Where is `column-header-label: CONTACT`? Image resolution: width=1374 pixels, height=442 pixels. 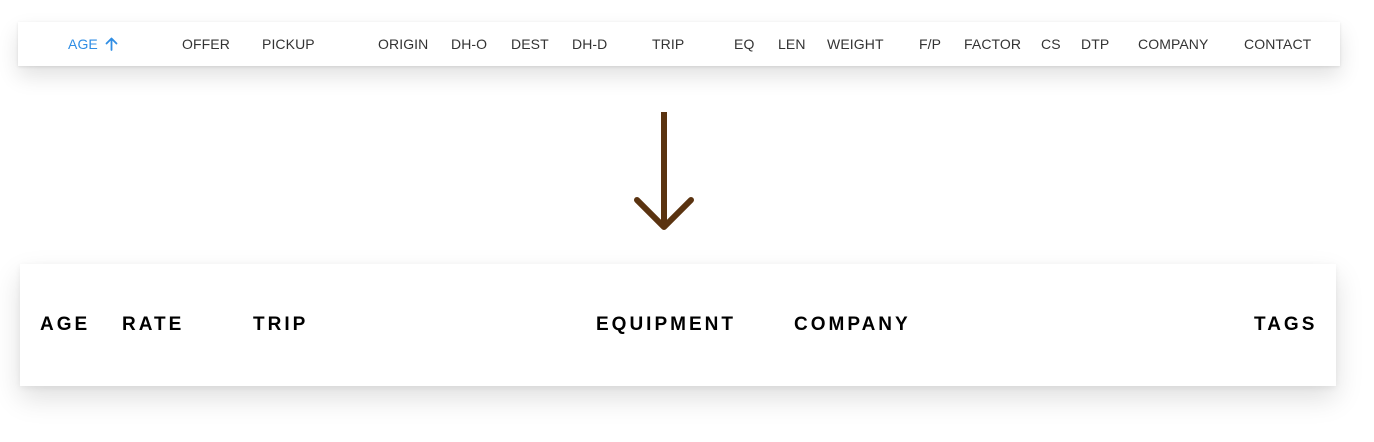 column-header-label: CONTACT is located at coordinates (1278, 44).